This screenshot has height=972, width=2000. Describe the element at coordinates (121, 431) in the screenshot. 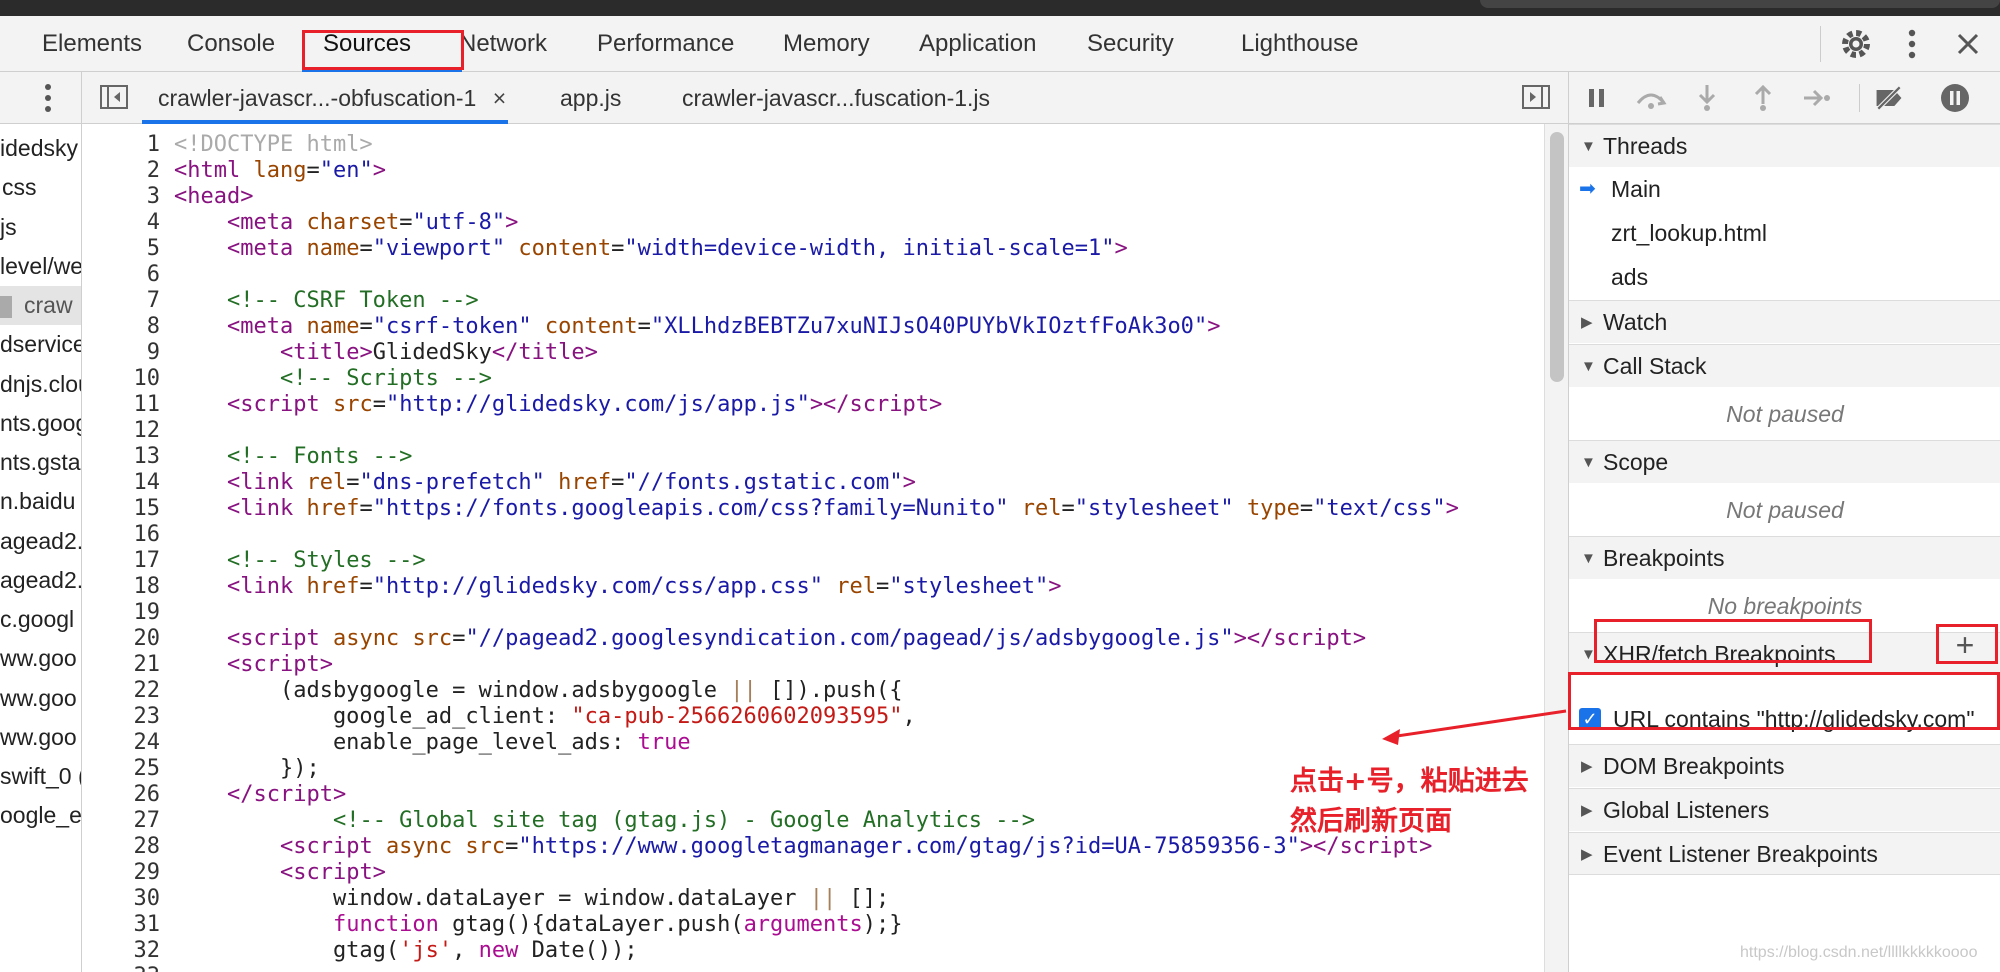

I see `line-number: 12` at that location.